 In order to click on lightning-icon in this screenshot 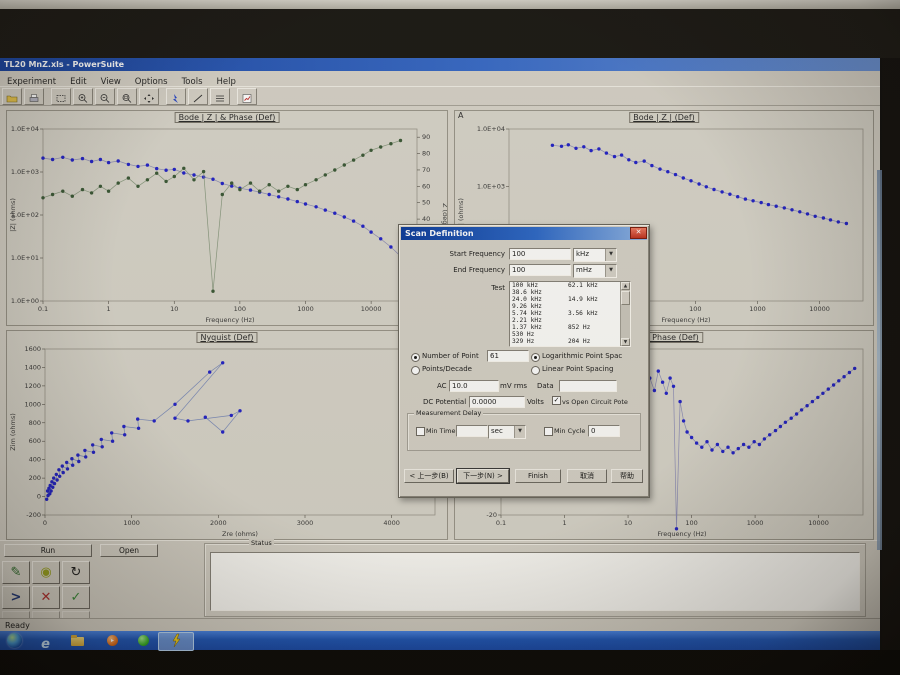, I will do `click(176, 640)`.